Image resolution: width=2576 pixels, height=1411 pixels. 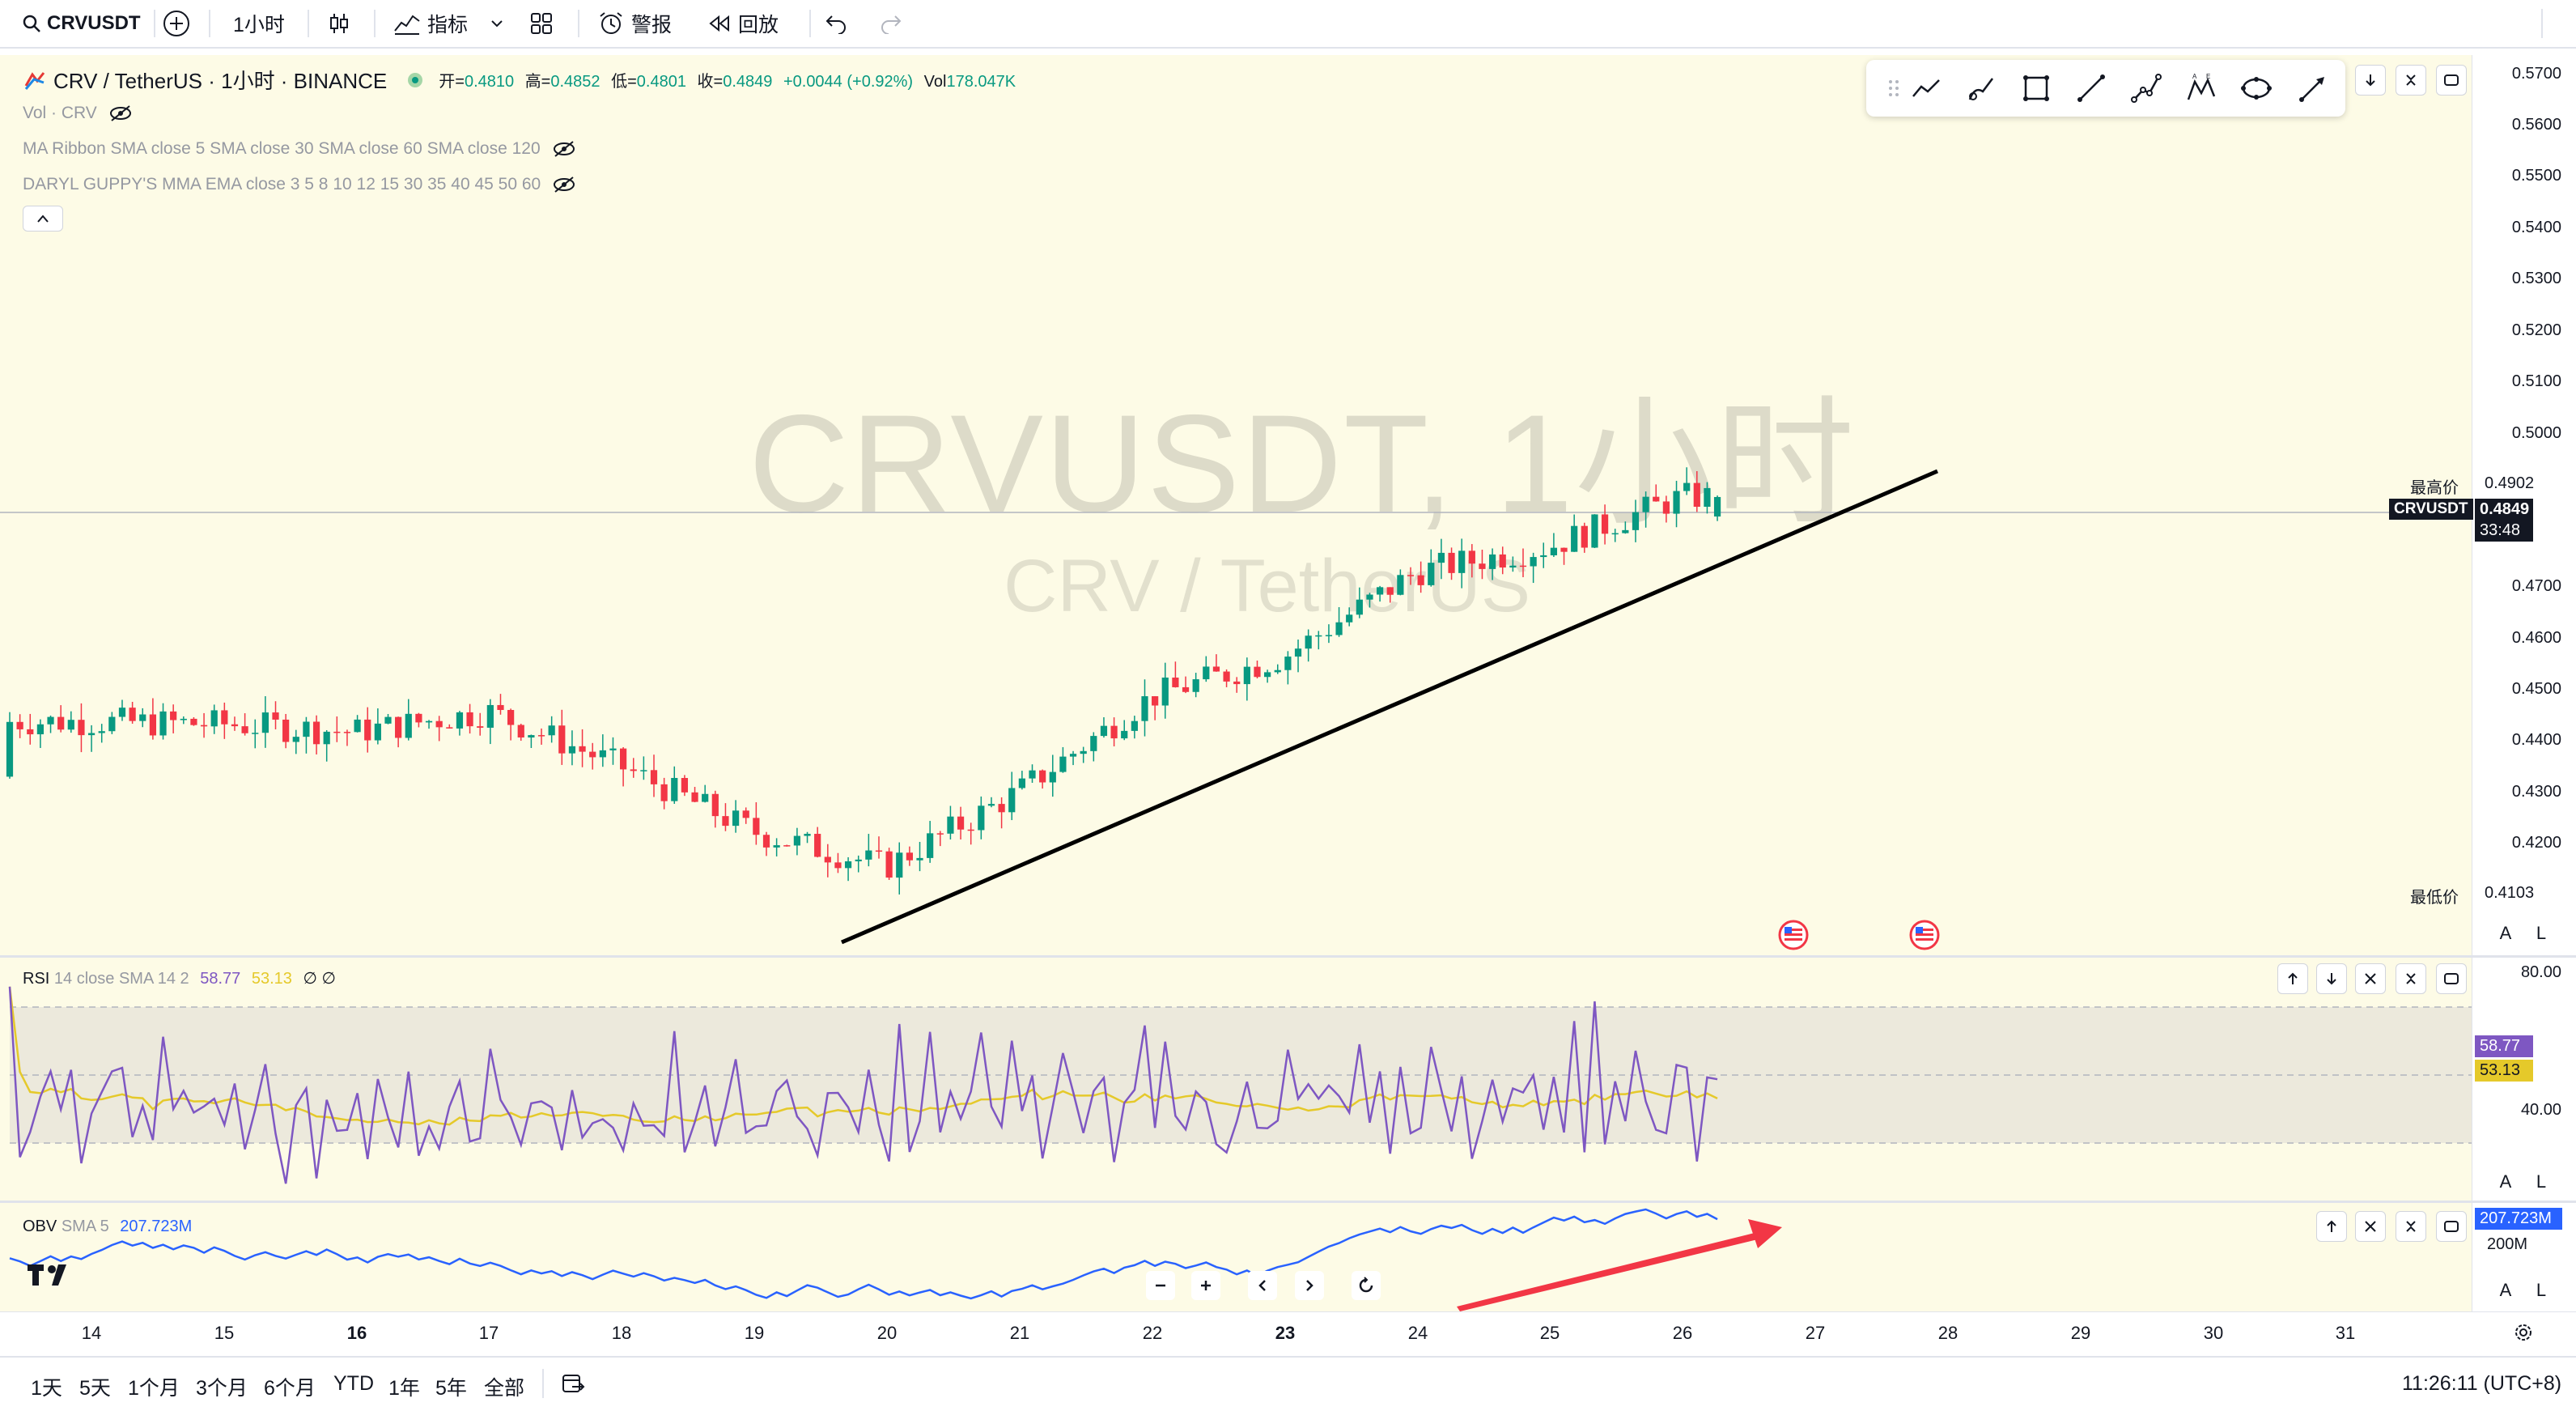 What do you see at coordinates (2536, 278) in the screenshot?
I see `price-tick: 0.5300` at bounding box center [2536, 278].